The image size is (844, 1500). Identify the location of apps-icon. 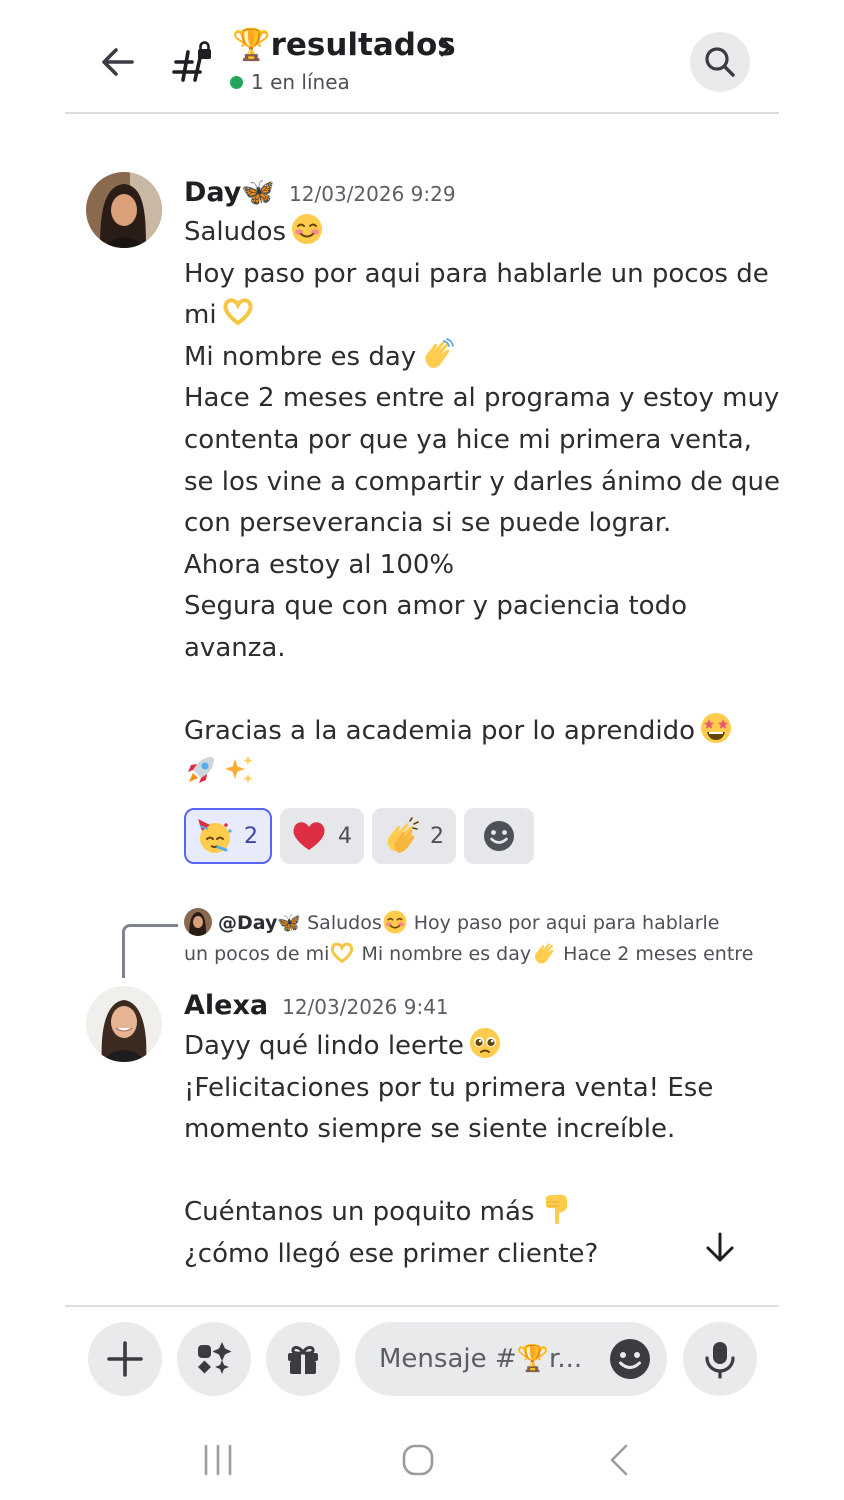
(215, 1358).